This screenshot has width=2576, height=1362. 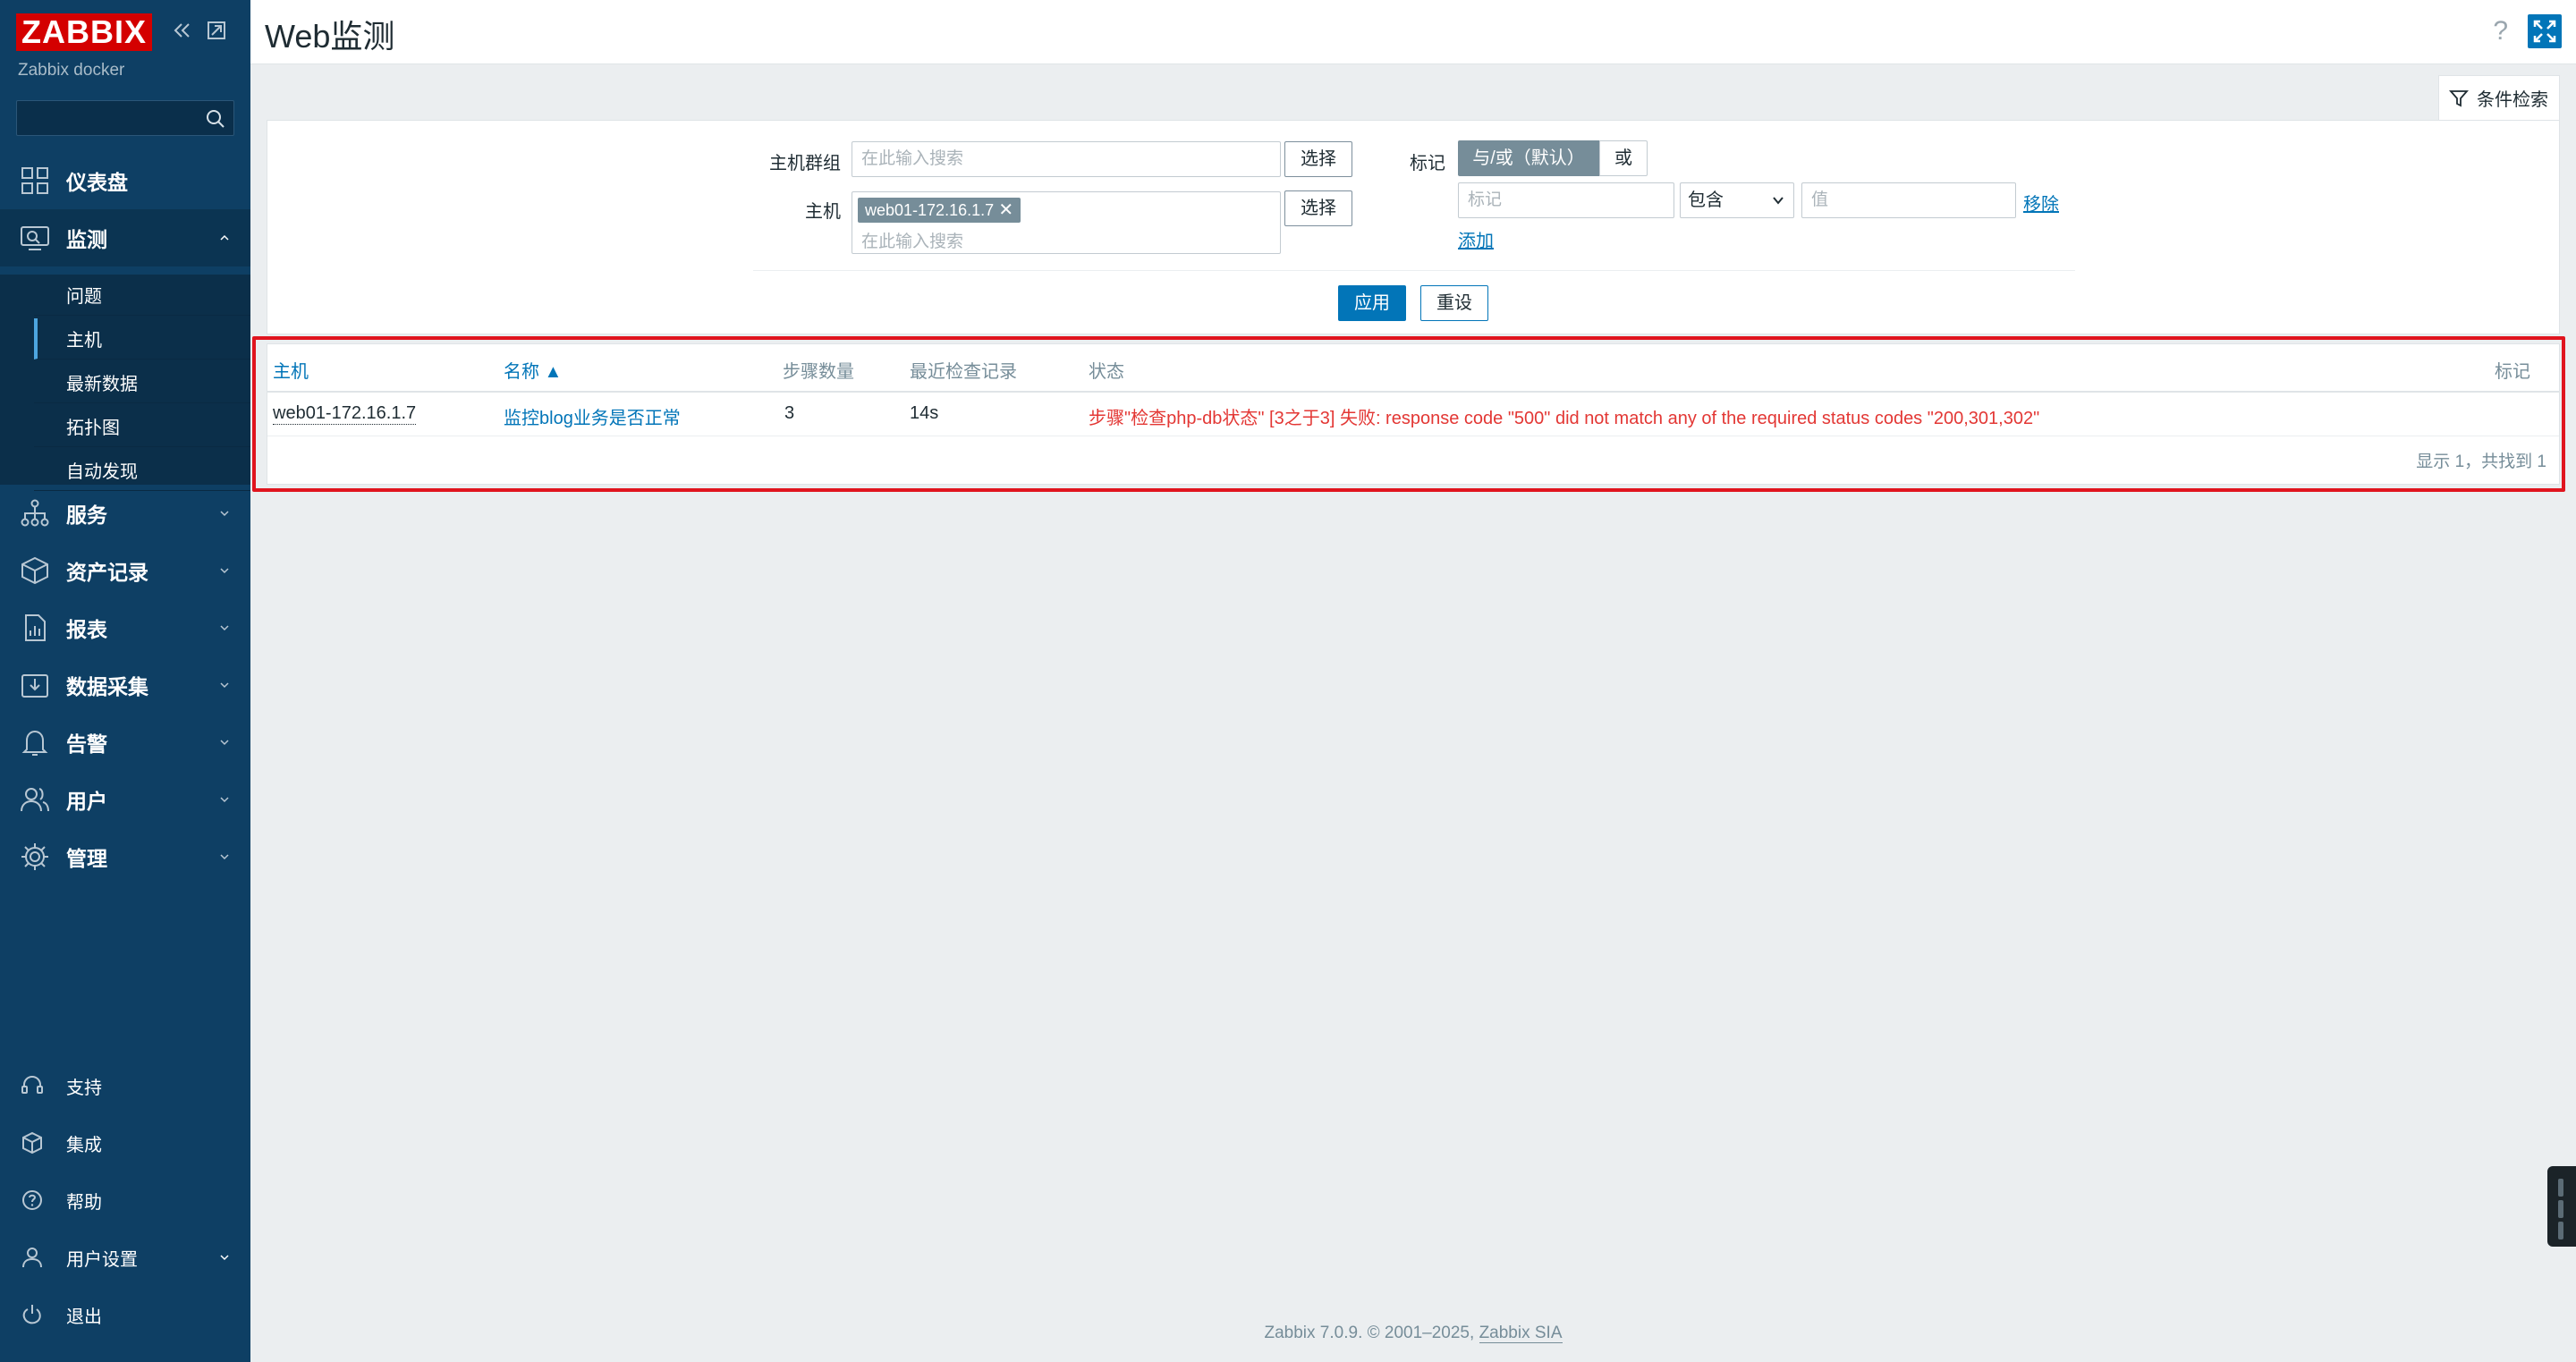 I want to click on host-chip: web01-172.16.1.7 ✕, so click(x=939, y=210).